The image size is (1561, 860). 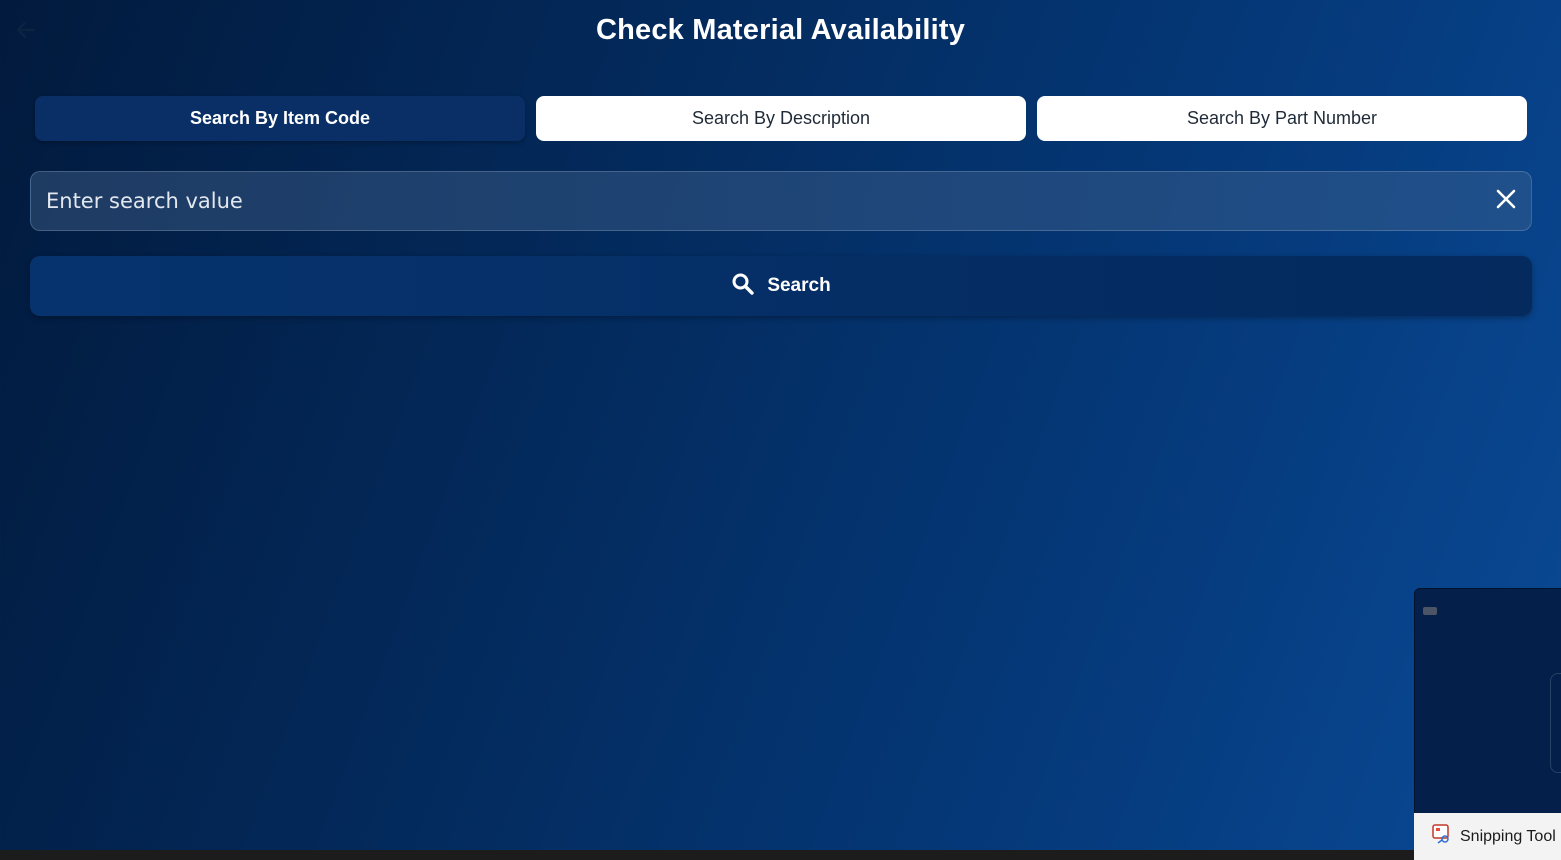 I want to click on snipping-tool-icon, so click(x=1442, y=836).